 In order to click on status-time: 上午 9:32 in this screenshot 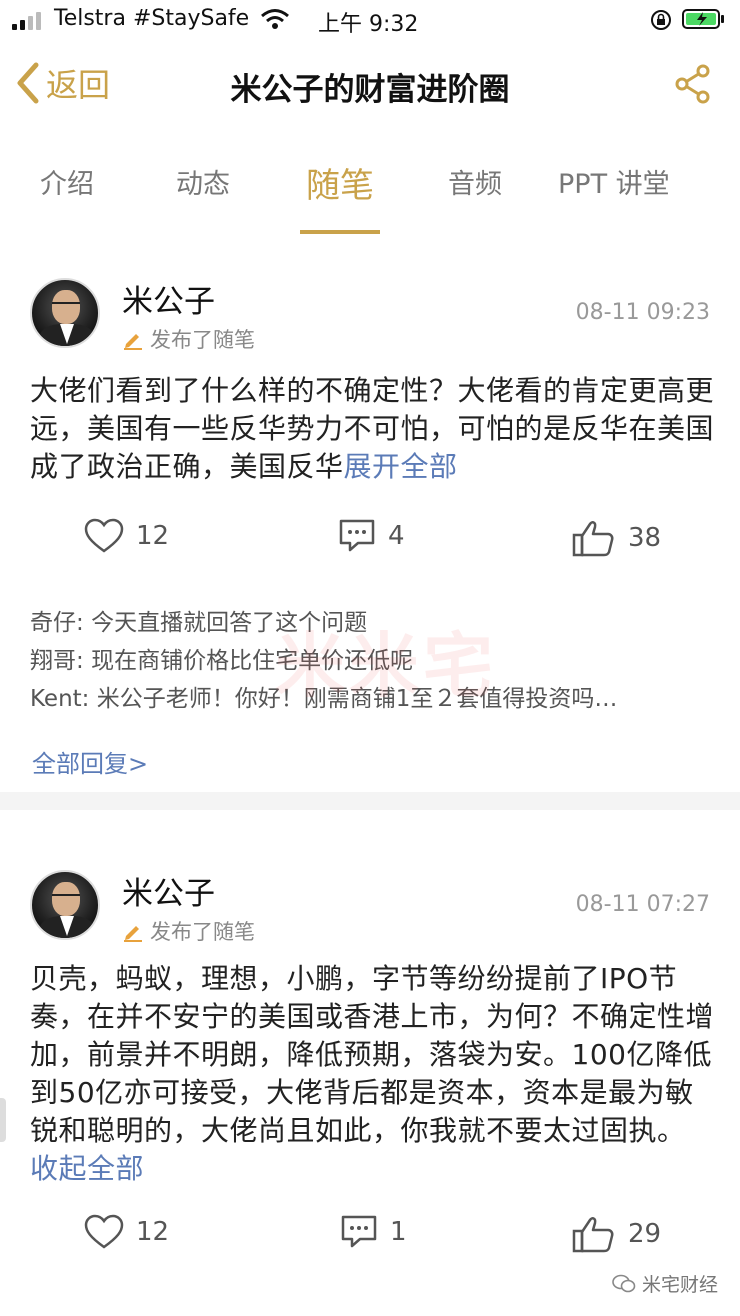, I will do `click(368, 24)`.